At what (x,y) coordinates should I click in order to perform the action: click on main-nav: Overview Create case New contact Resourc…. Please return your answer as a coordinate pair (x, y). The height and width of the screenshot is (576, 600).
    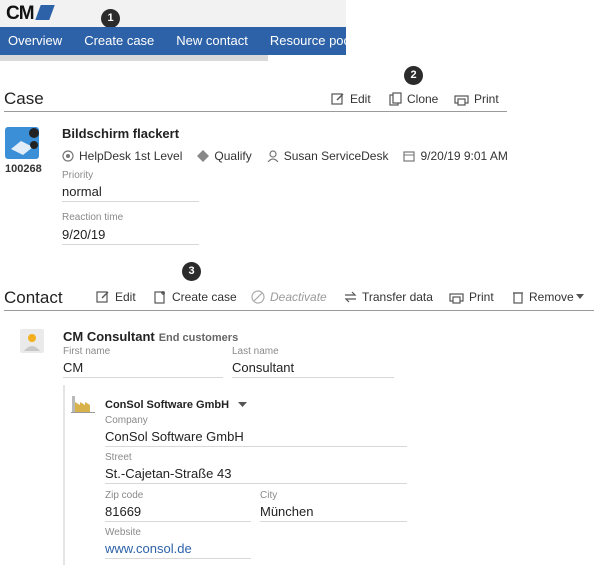
    Looking at the image, I should click on (177, 41).